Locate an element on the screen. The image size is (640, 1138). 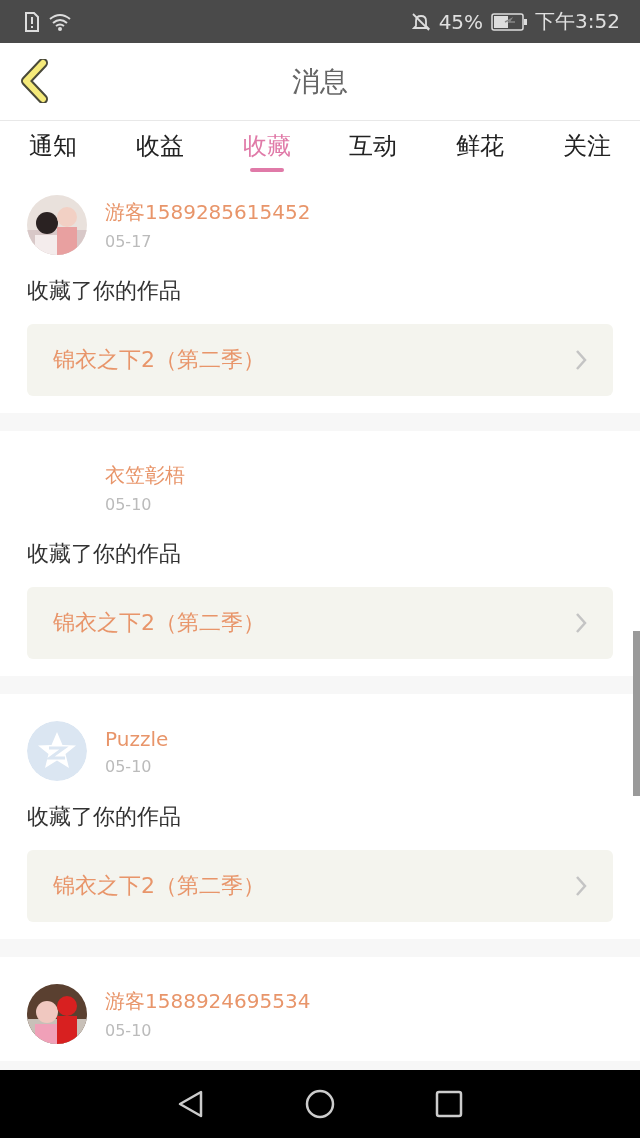
page-title: 消息 is located at coordinates (320, 81).